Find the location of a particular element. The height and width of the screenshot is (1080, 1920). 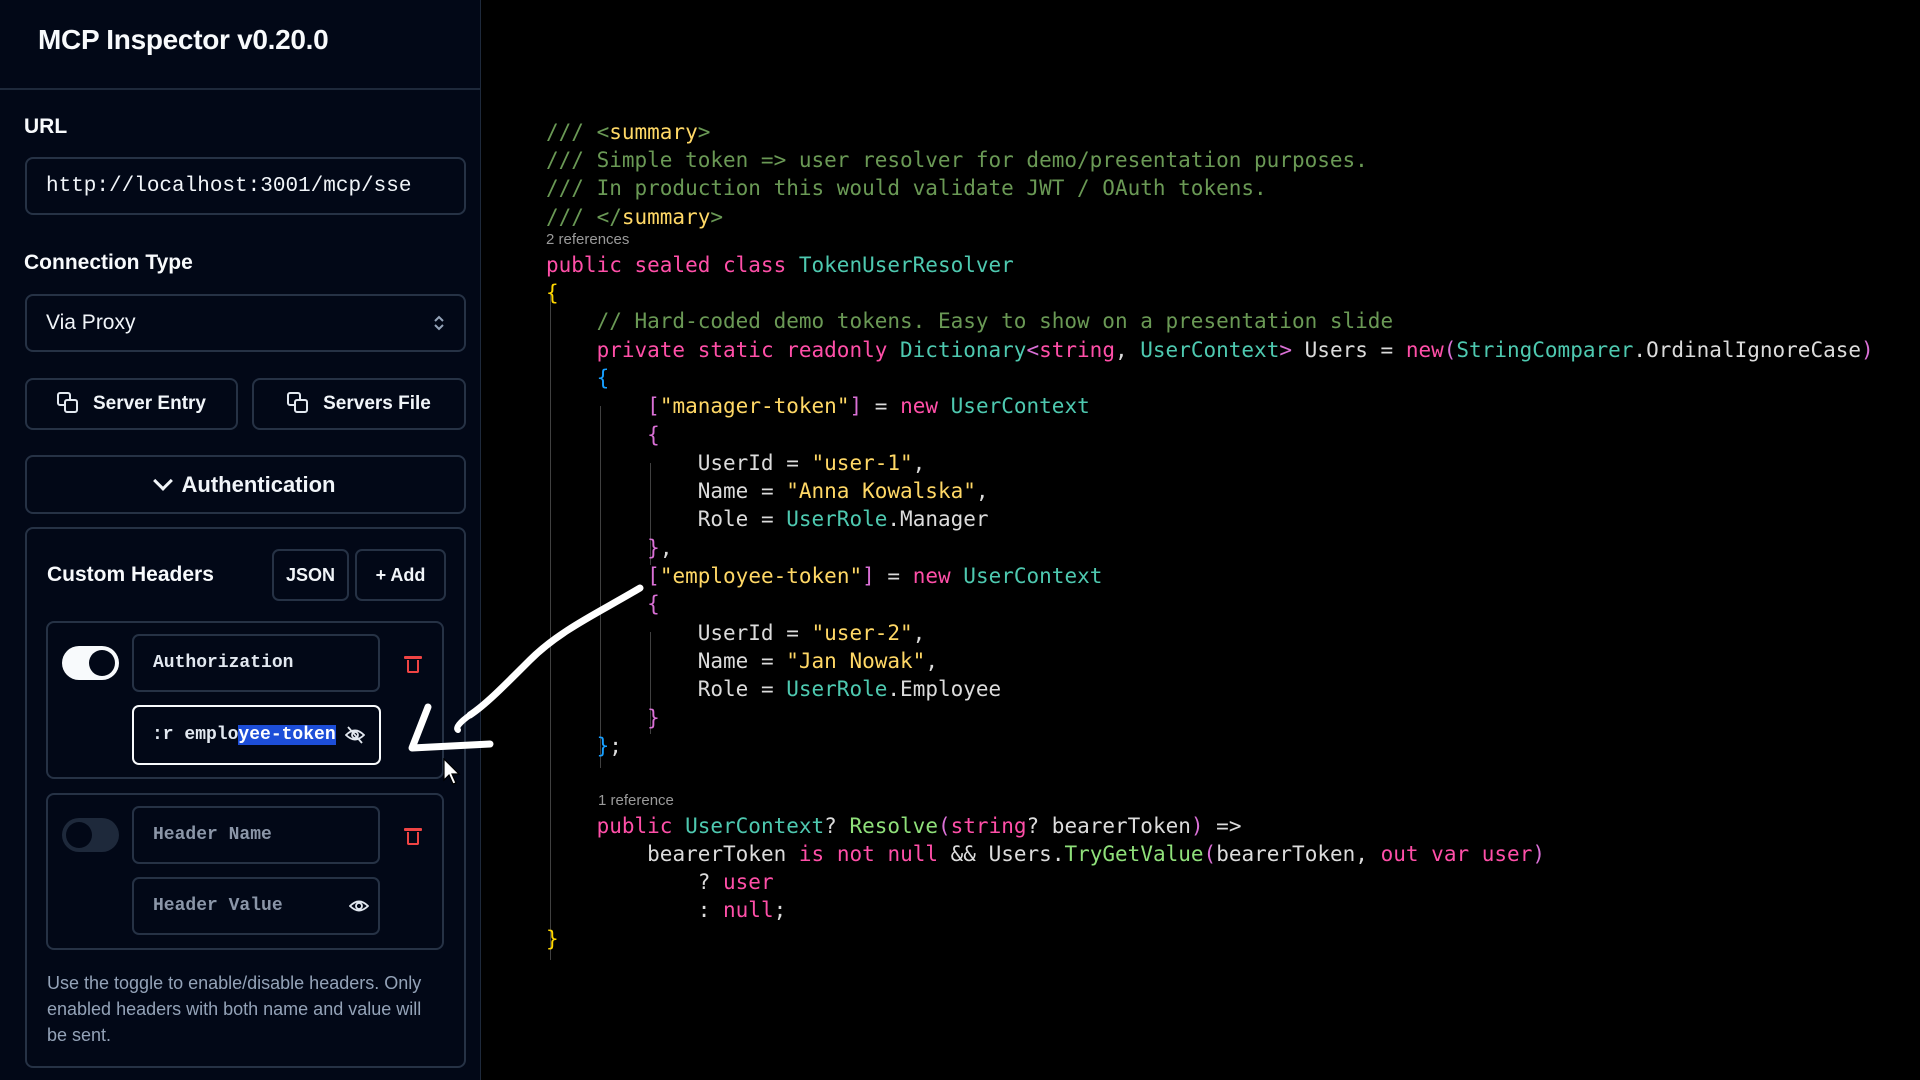

mouse-cursor-icon is located at coordinates (452, 771).